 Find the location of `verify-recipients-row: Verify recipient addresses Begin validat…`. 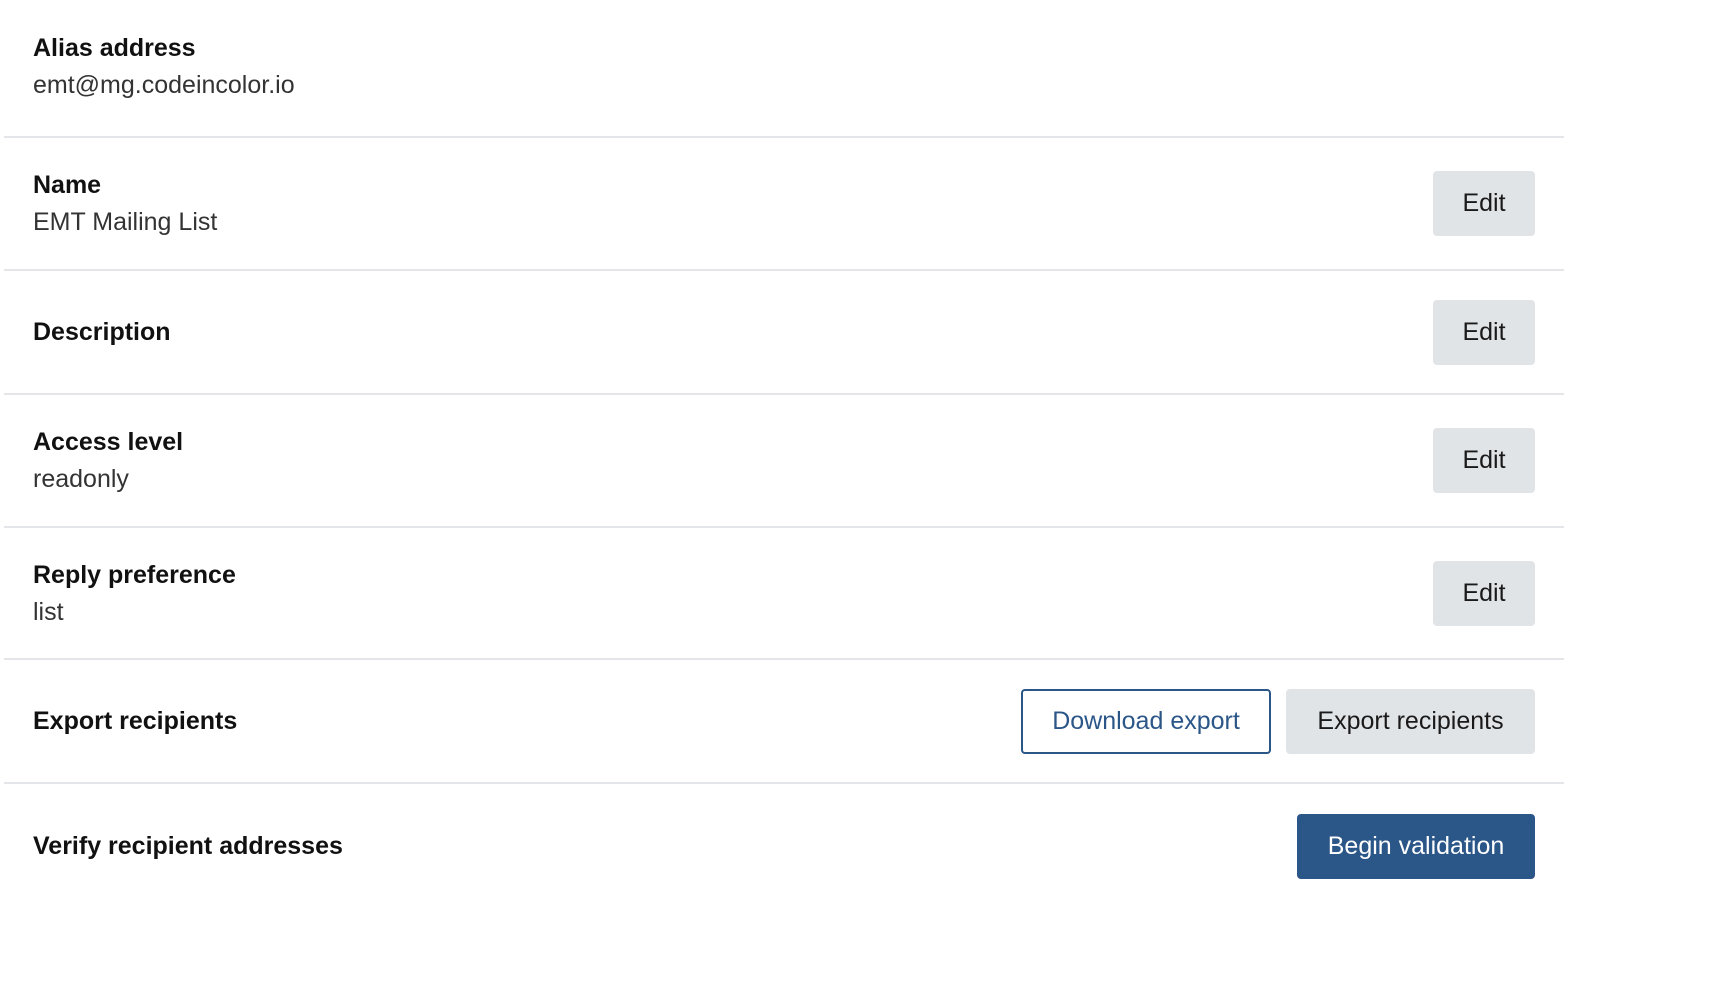

verify-recipients-row: Verify recipient addresses Begin validat… is located at coordinates (784, 846).